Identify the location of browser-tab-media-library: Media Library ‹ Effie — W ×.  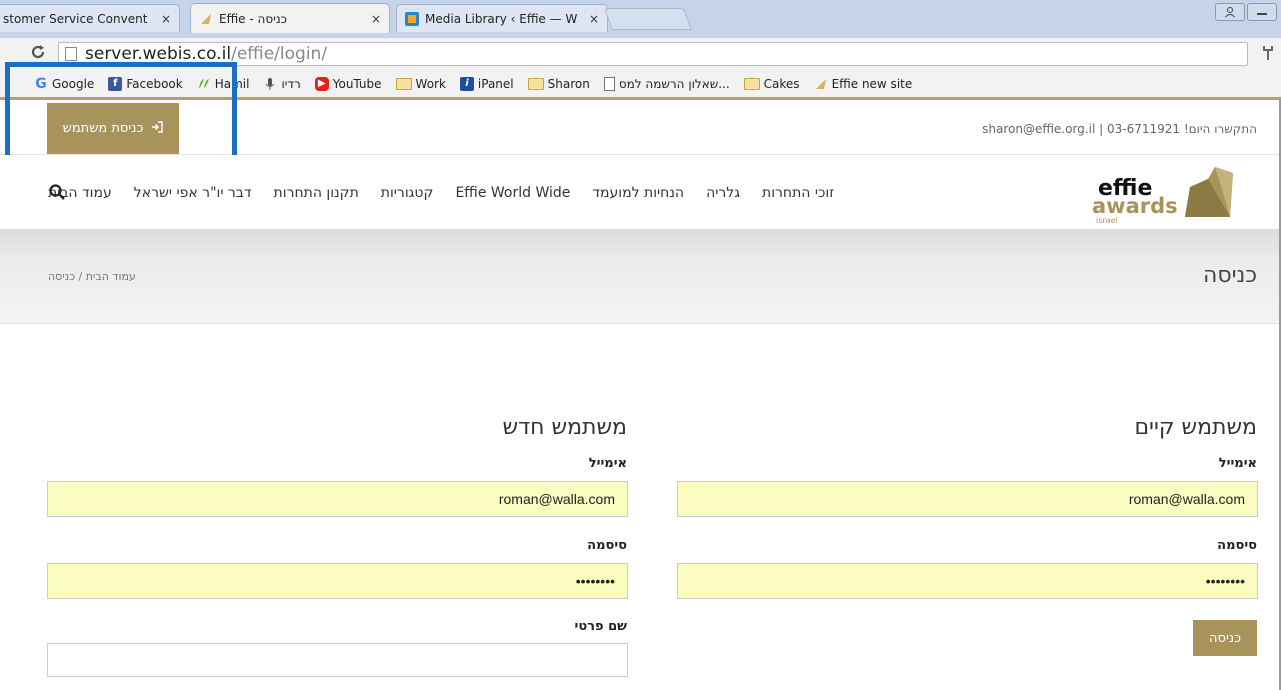
(502, 18).